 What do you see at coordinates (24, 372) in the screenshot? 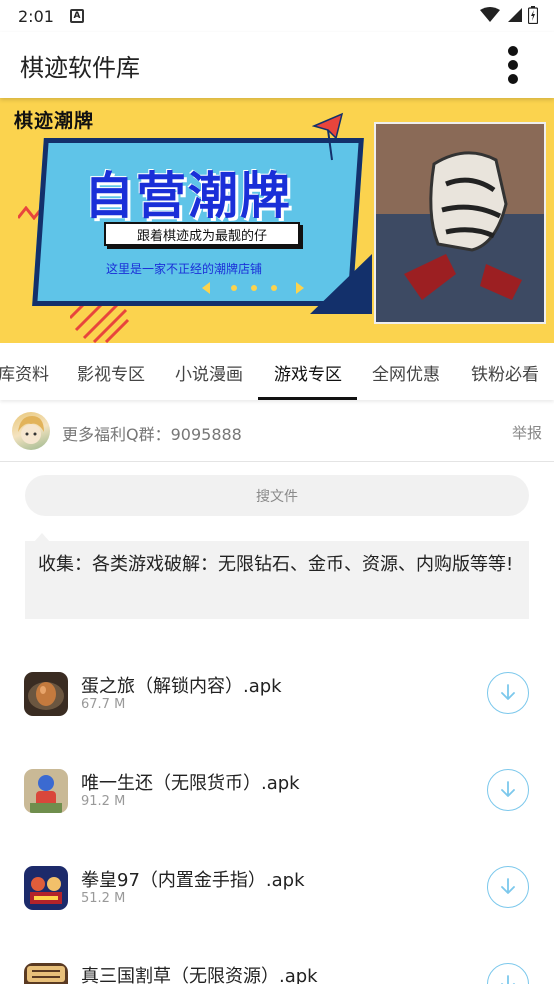
I see `tab-library: 库资料` at bounding box center [24, 372].